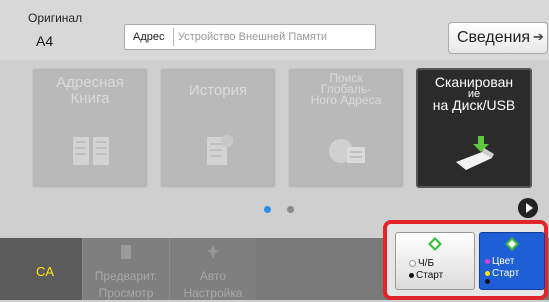 The height and width of the screenshot is (302, 549). I want to click on next-page-button, so click(528, 208).